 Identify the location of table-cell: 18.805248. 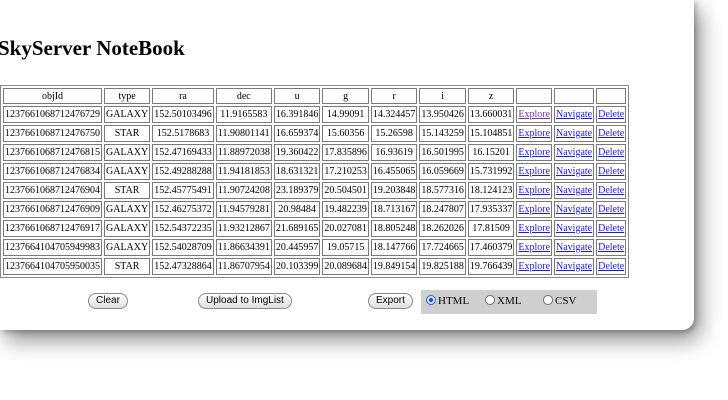
(394, 228).